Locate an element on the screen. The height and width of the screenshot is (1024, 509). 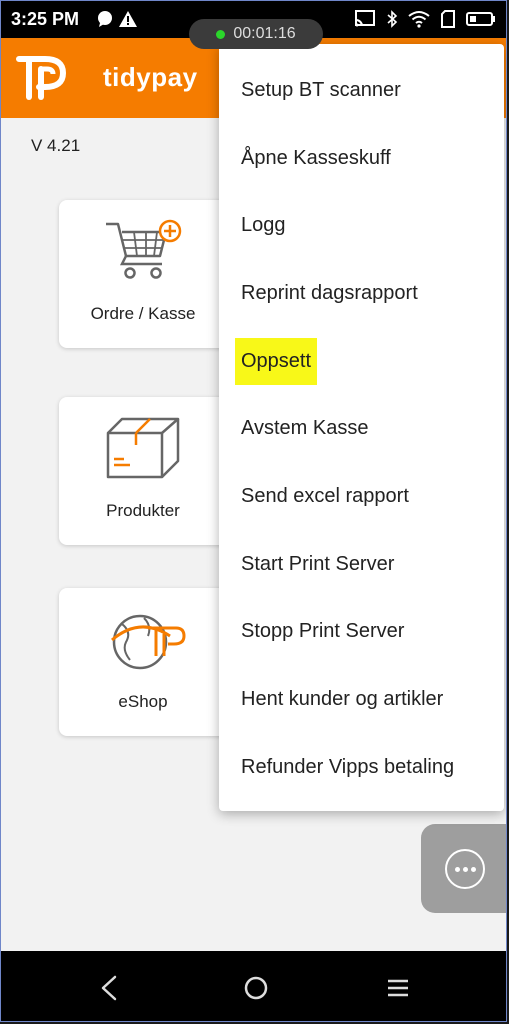
card-ordre-kasse: Ordre / Kasse is located at coordinates (149, 274).